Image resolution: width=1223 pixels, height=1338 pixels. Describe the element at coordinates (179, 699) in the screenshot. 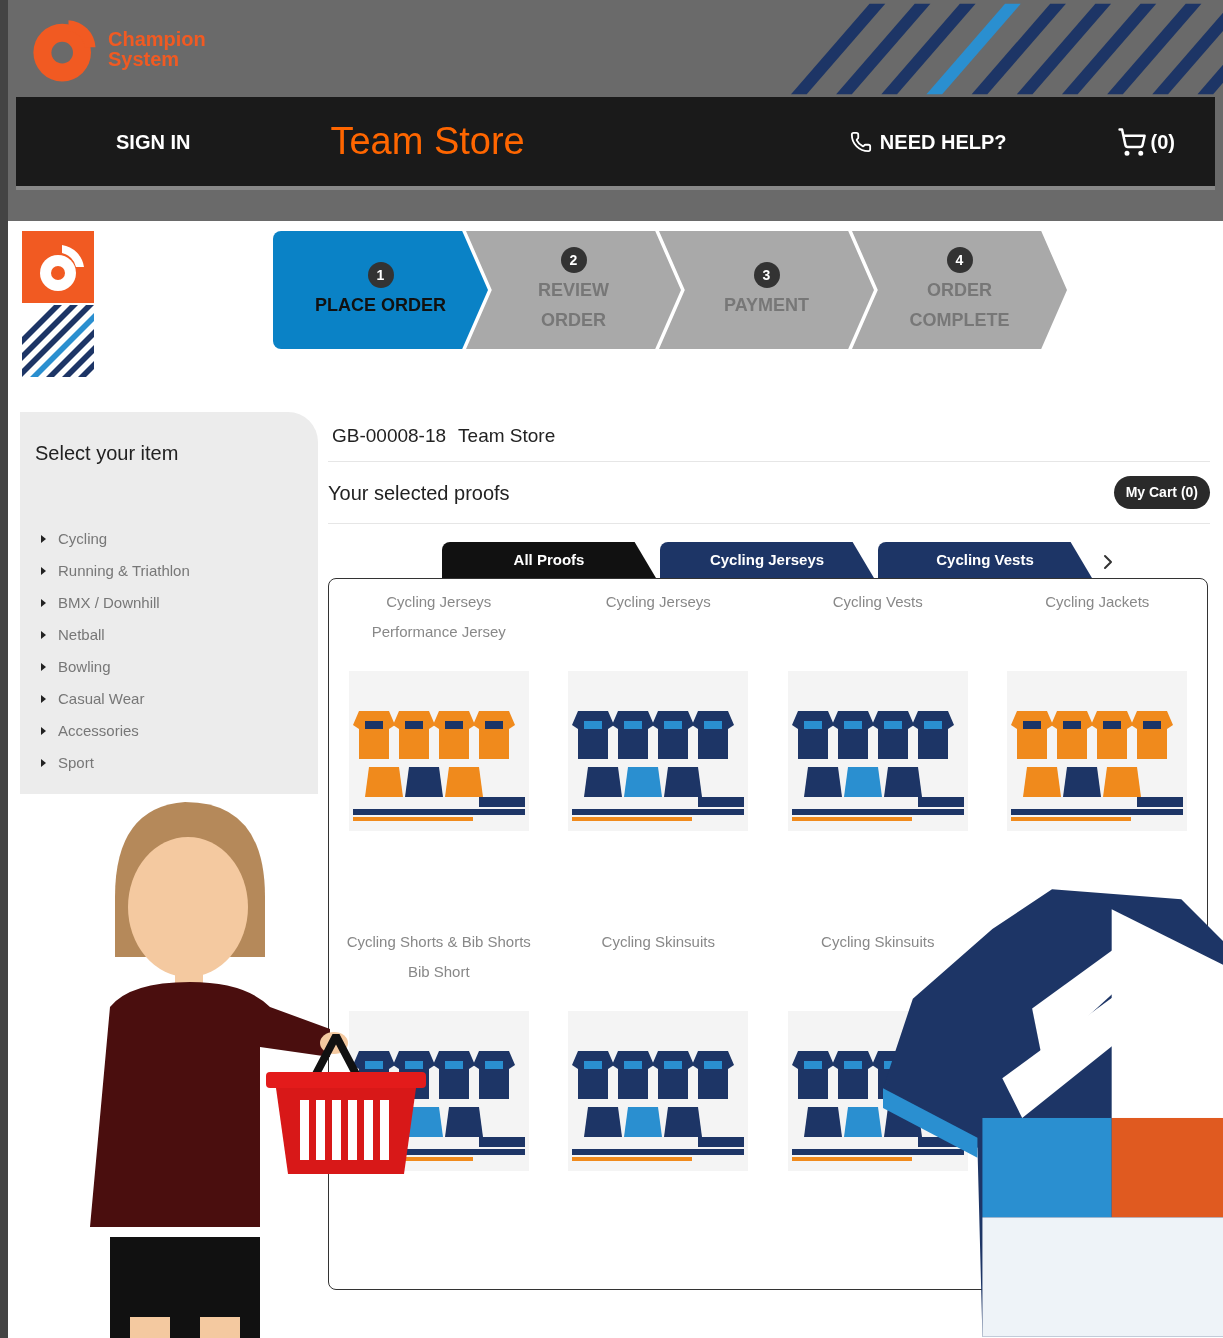

I see `category-link: Casual Wear` at that location.